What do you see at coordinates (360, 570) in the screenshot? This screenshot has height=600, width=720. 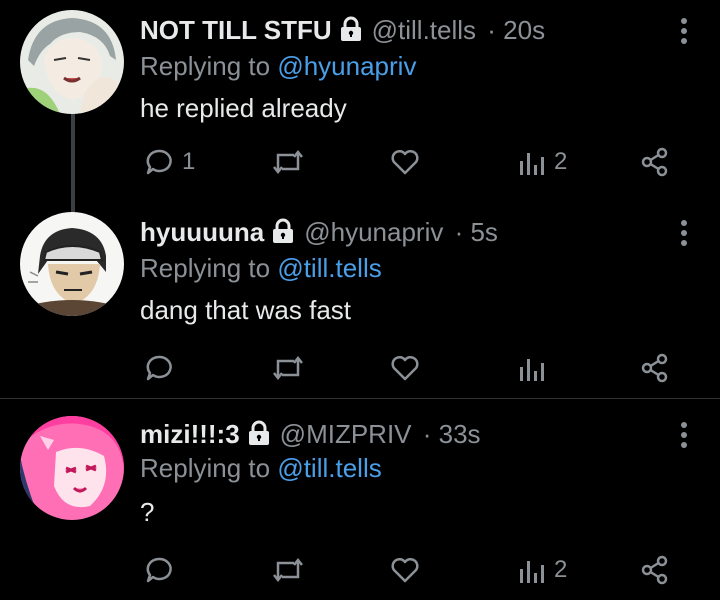 I see `action-bar: 2` at bounding box center [360, 570].